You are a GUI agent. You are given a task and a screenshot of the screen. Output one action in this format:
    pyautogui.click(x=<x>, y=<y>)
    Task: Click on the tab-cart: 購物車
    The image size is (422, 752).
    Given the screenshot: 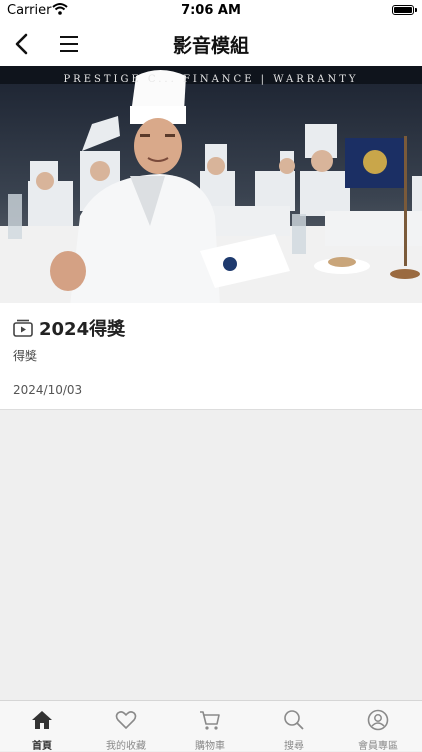 What is the action you would take?
    pyautogui.click(x=210, y=726)
    